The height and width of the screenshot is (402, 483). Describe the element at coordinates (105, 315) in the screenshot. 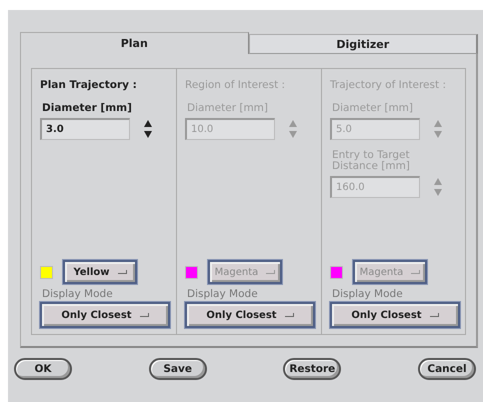

I see `display-mode-dropdown: Only Closest` at that location.